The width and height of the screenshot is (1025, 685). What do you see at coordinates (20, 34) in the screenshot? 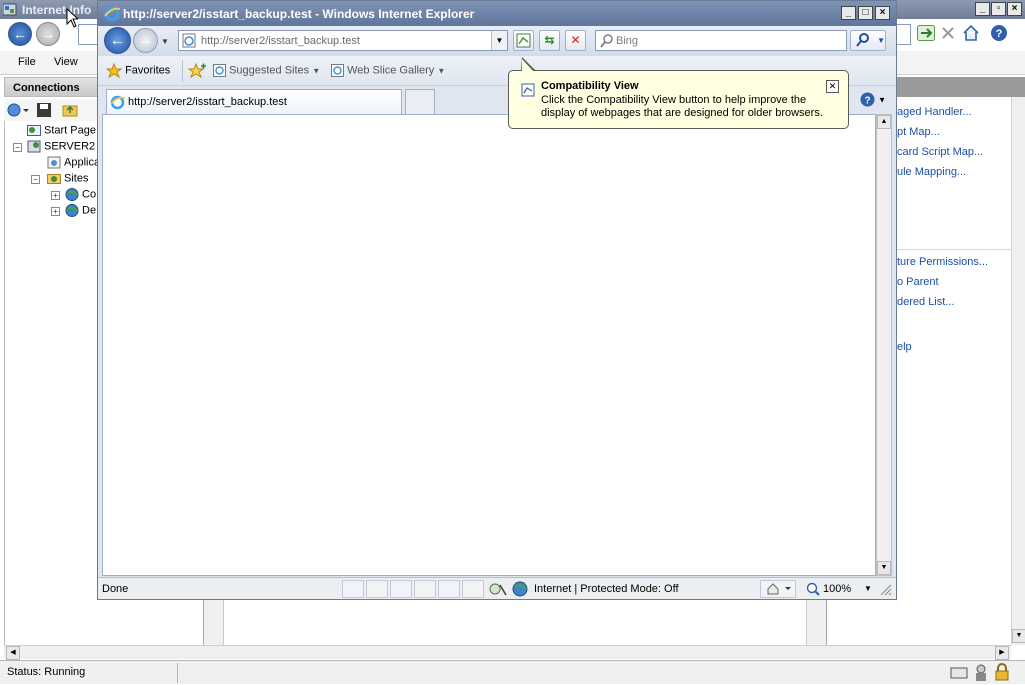
I see `iis-back-button: ←` at bounding box center [20, 34].